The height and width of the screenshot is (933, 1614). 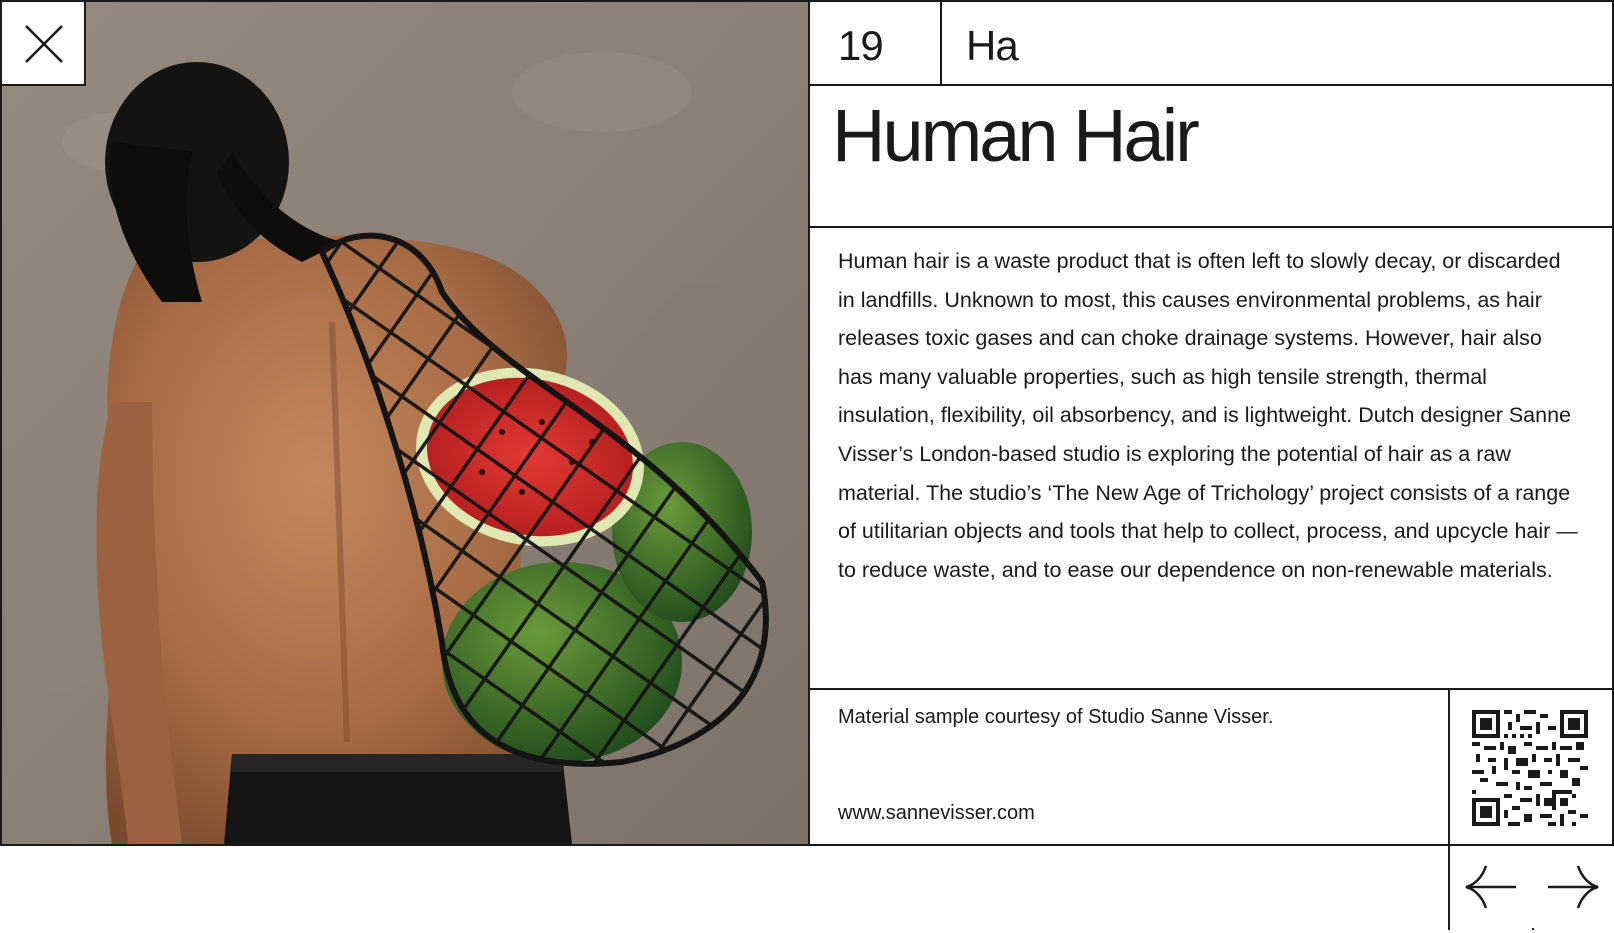 What do you see at coordinates (861, 45) in the screenshot?
I see `element-number: 19` at bounding box center [861, 45].